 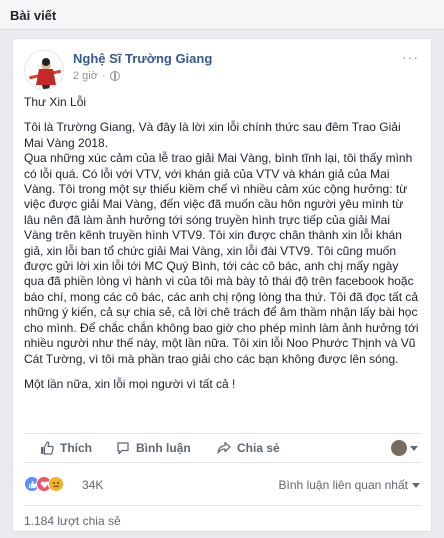 What do you see at coordinates (123, 448) in the screenshot?
I see `comment-icon` at bounding box center [123, 448].